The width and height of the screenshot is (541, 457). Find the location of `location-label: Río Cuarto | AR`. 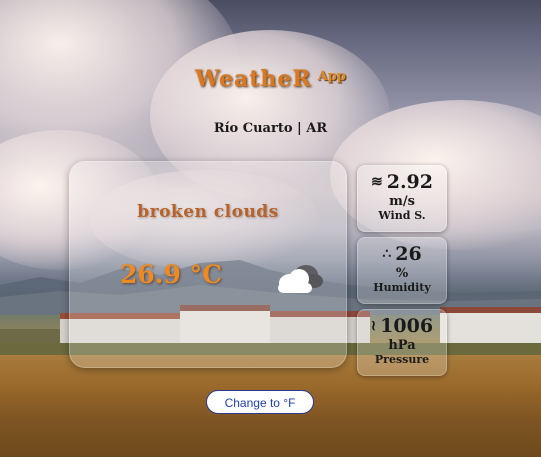

location-label: Río Cuarto | AR is located at coordinates (270, 128).